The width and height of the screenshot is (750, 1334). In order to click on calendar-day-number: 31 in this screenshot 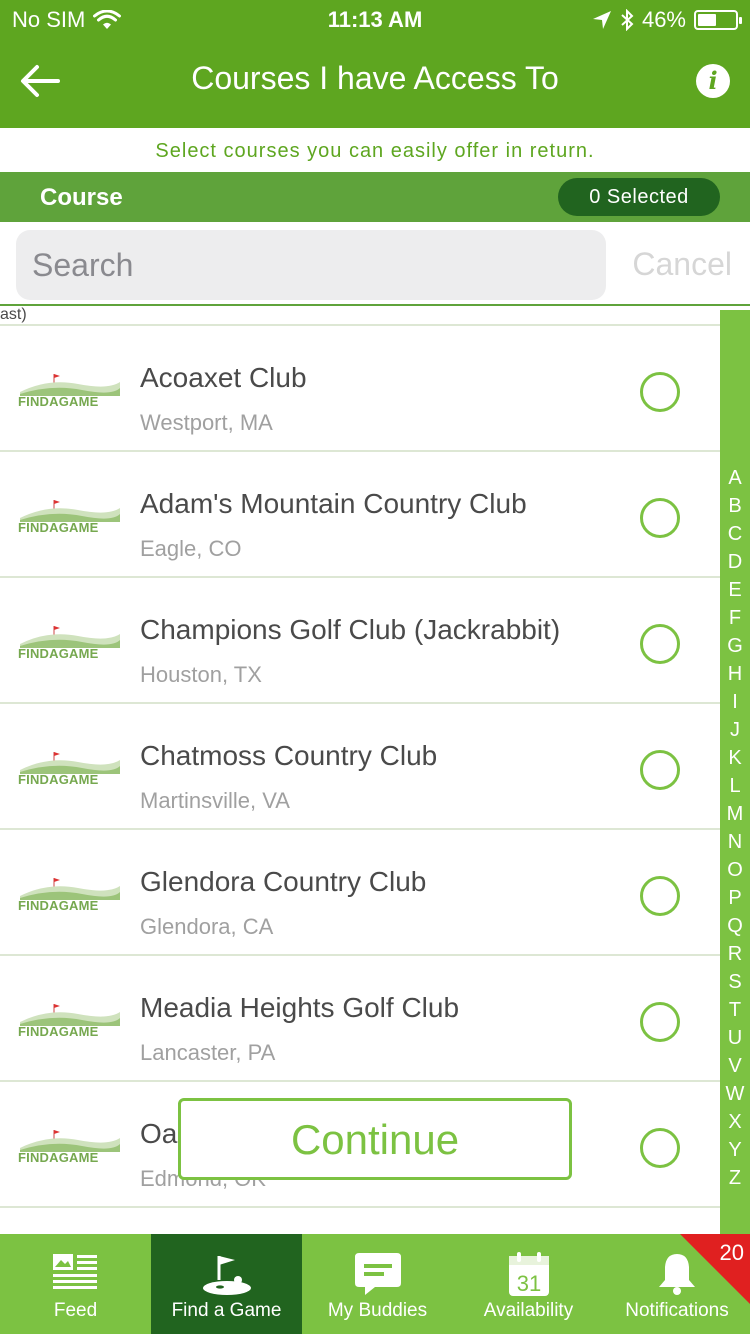, I will do `click(528, 1283)`.